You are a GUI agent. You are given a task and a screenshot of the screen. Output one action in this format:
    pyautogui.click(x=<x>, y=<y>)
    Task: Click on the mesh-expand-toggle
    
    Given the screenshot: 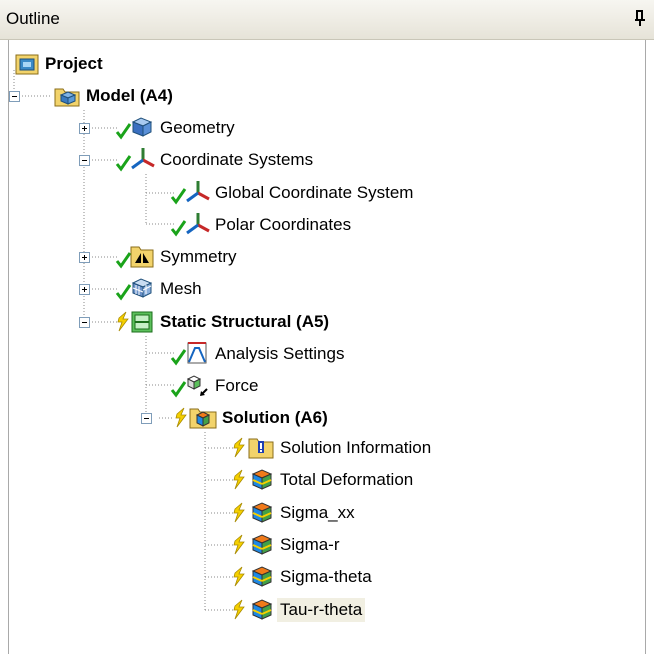 What is the action you would take?
    pyautogui.click(x=84, y=289)
    